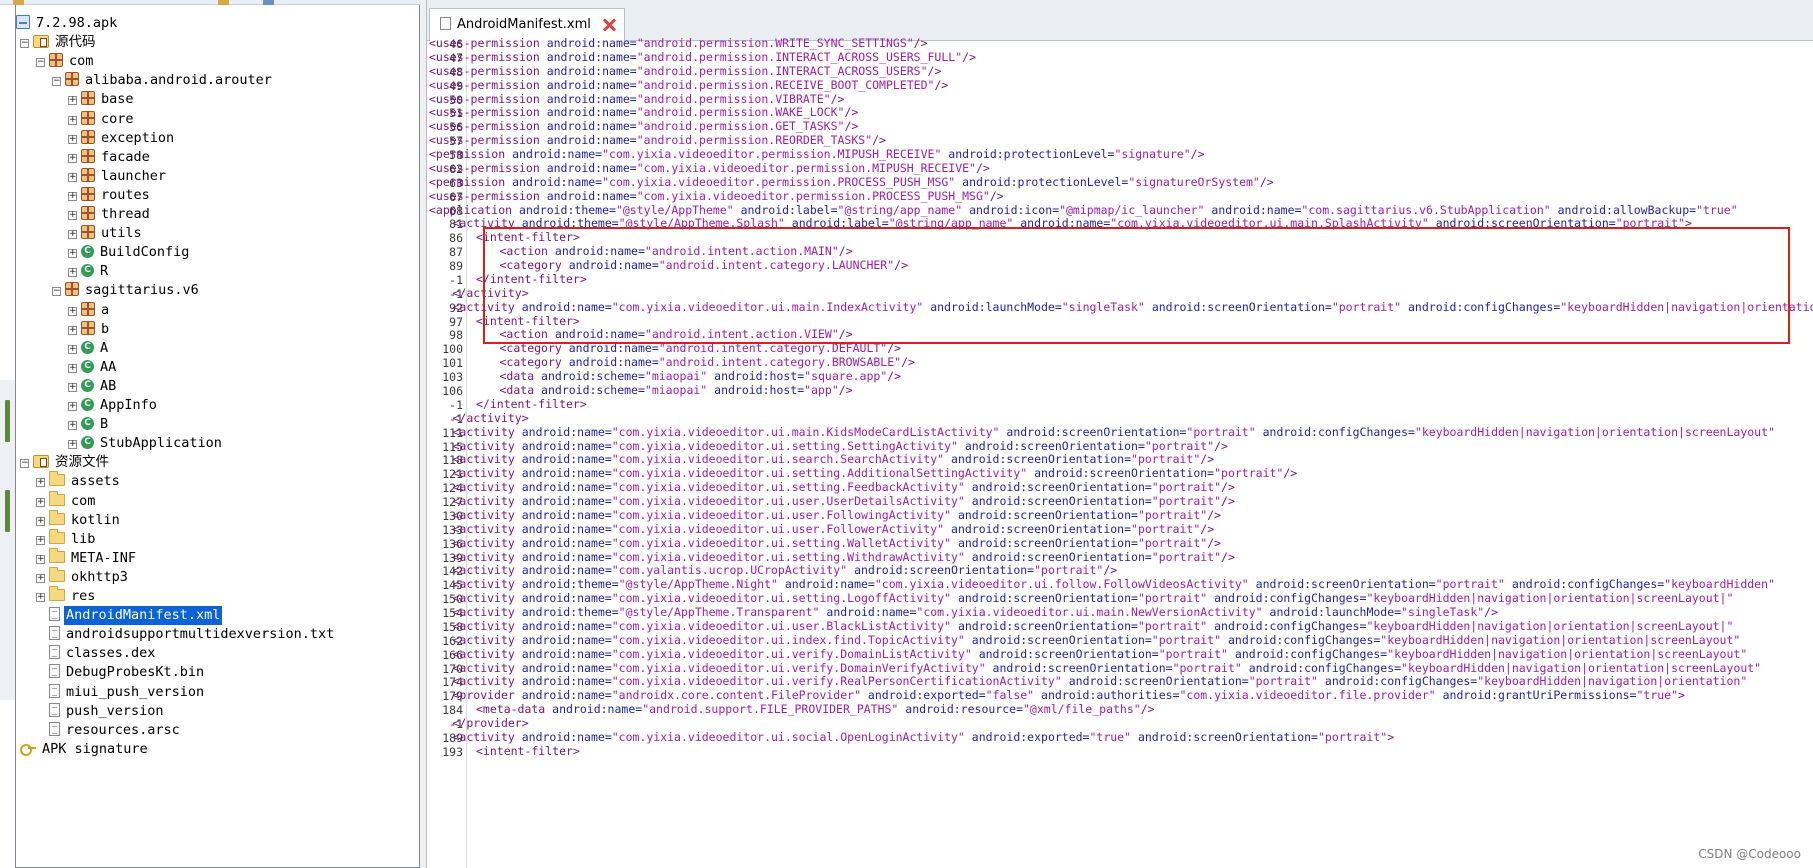  Describe the element at coordinates (79, 519) in the screenshot. I see `tree-folder-kotlin: + kotlin` at that location.